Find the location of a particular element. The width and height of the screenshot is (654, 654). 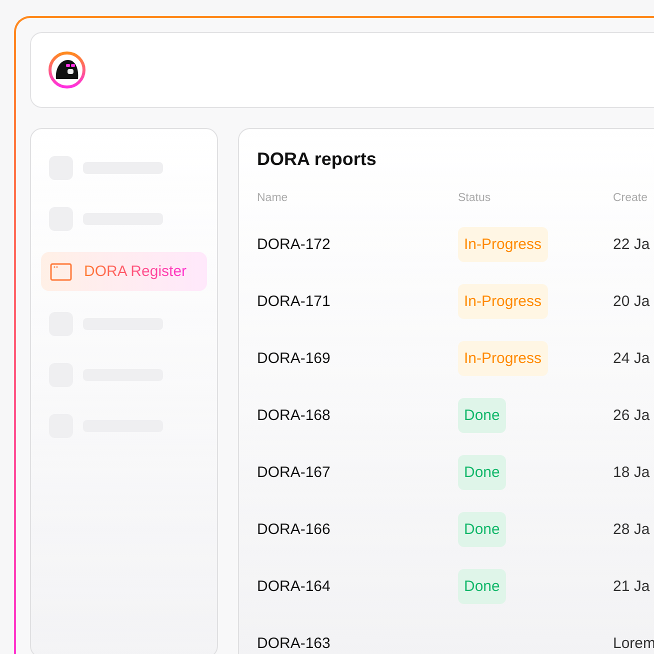

table-cell-text: 18 Ja is located at coordinates (632, 472).